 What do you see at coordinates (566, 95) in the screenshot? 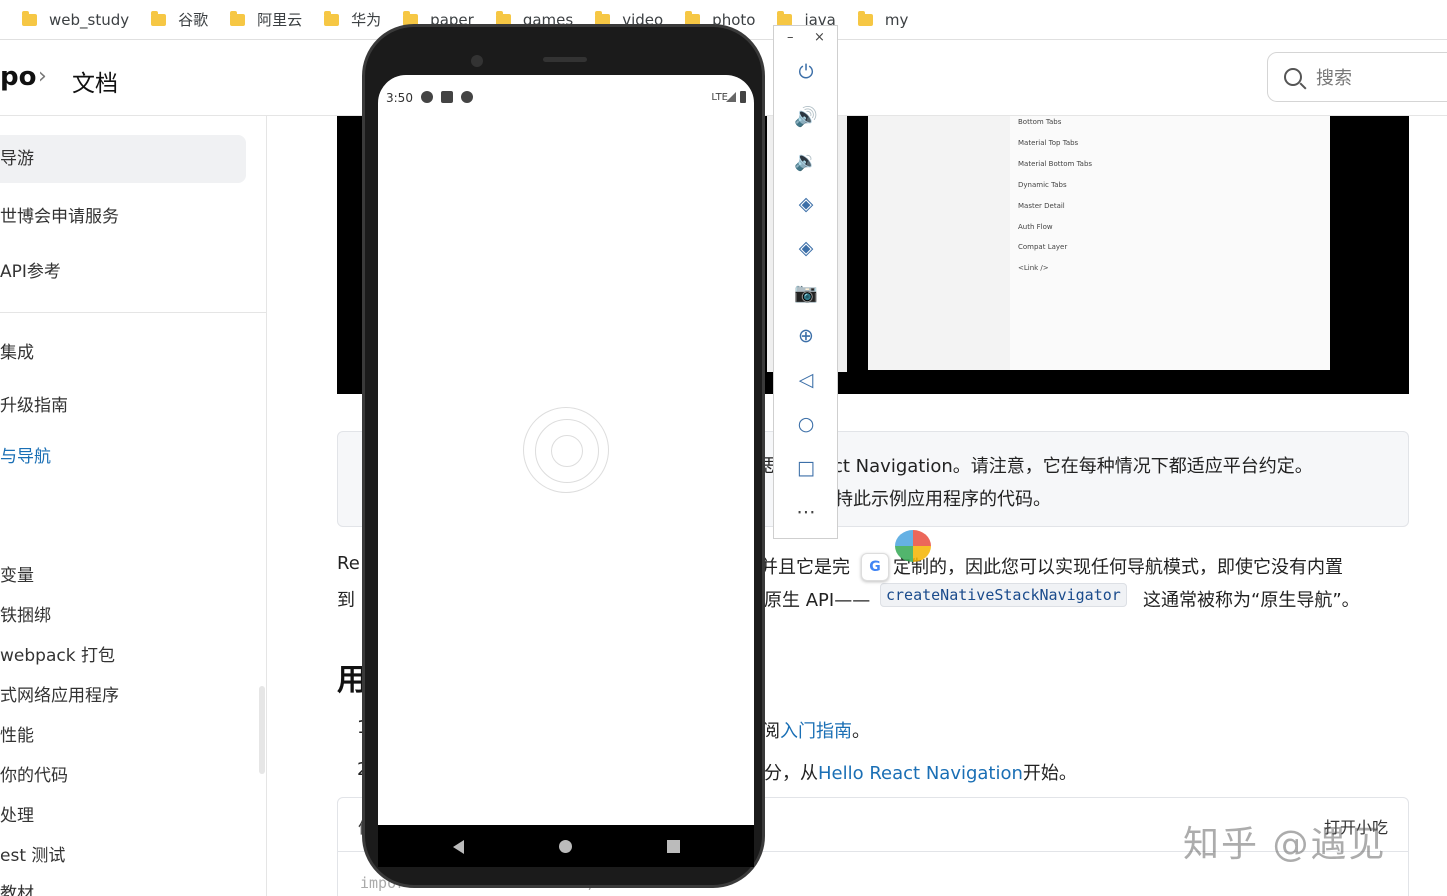
I see `status-bar: 3:50 LTE` at bounding box center [566, 95].